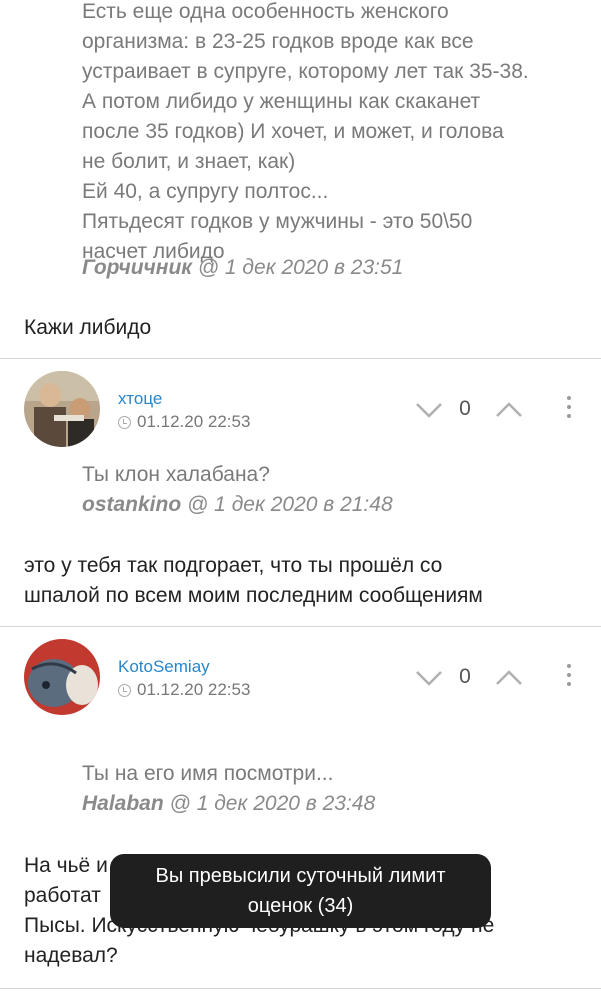 This screenshot has width=601, height=1000. I want to click on quote-date: @ 1 дек 2020 в 23:51, so click(297, 267).